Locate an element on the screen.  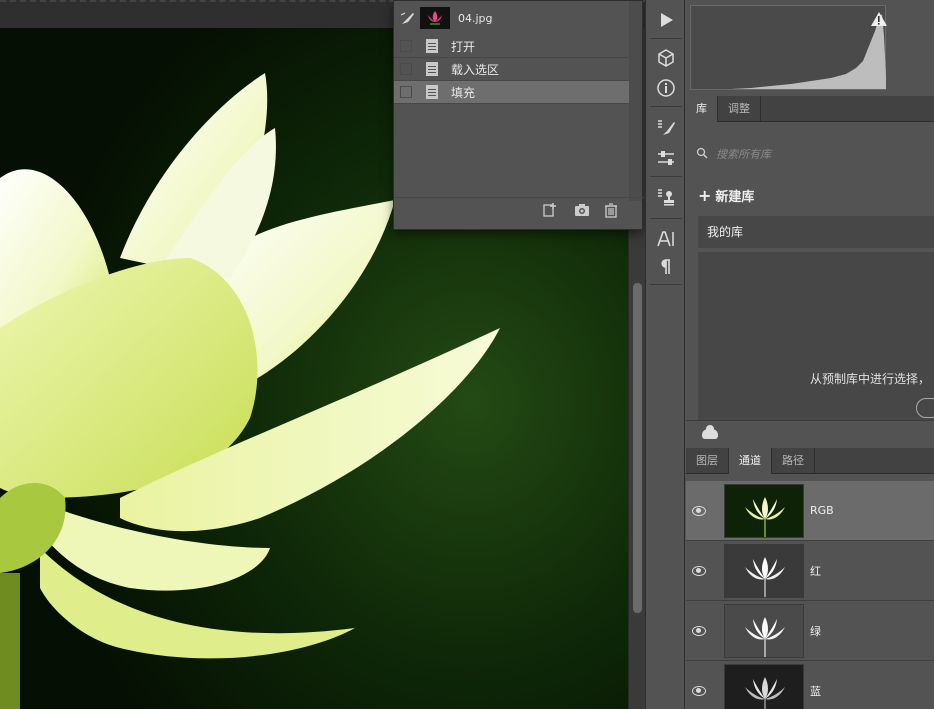
channel-name: RGB is located at coordinates (822, 510).